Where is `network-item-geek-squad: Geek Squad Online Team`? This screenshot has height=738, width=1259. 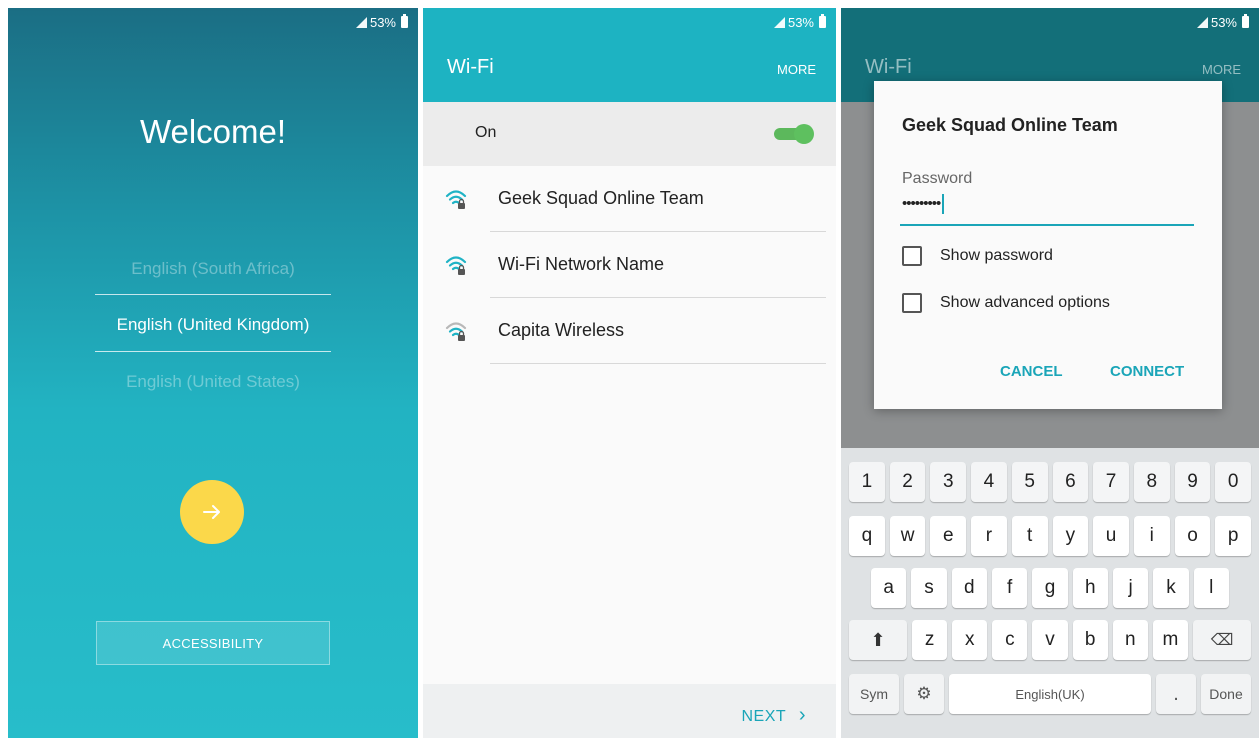 network-item-geek-squad: Geek Squad Online Team is located at coordinates (629, 199).